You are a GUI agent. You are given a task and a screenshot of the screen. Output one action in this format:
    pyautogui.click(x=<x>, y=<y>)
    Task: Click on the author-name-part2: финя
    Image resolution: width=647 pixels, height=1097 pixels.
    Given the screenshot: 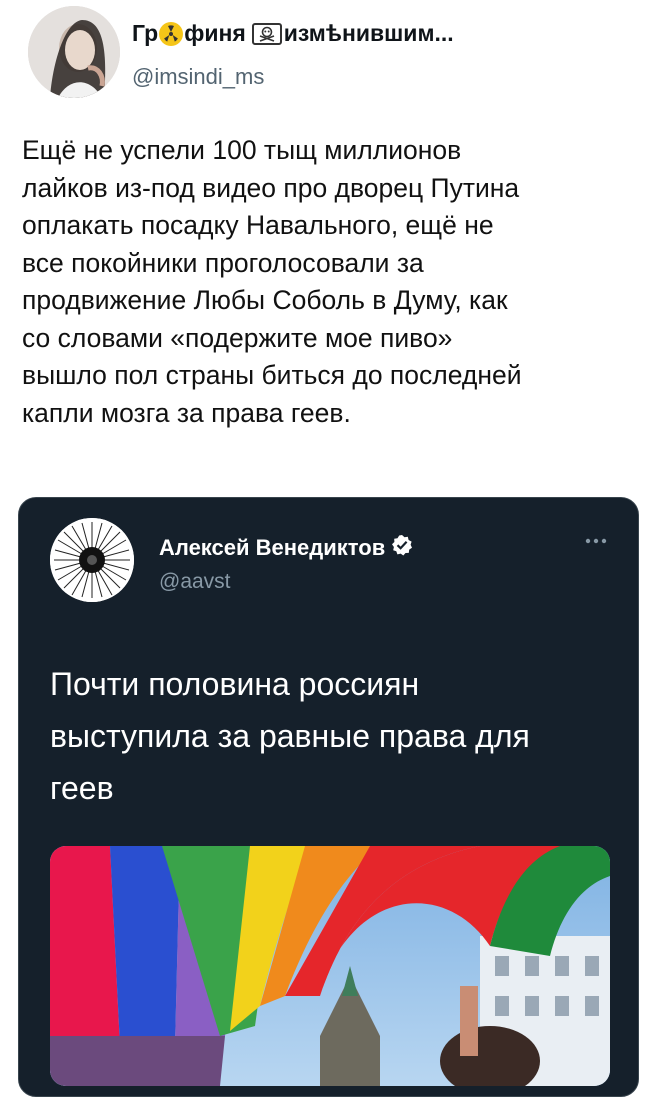 What is the action you would take?
    pyautogui.click(x=215, y=33)
    